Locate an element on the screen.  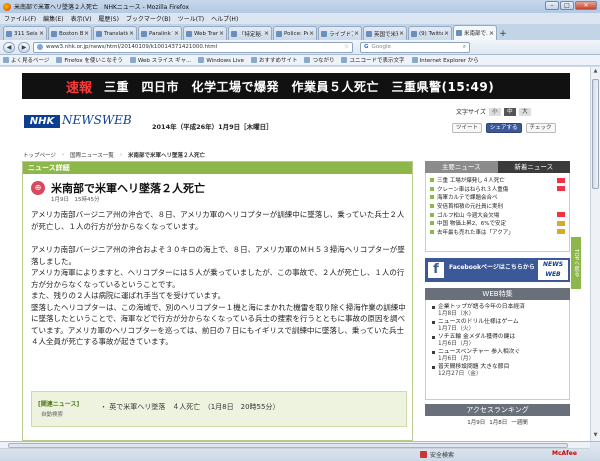
list-item: 三重 工場が爆発し４人死亡 is located at coordinates (499, 180).